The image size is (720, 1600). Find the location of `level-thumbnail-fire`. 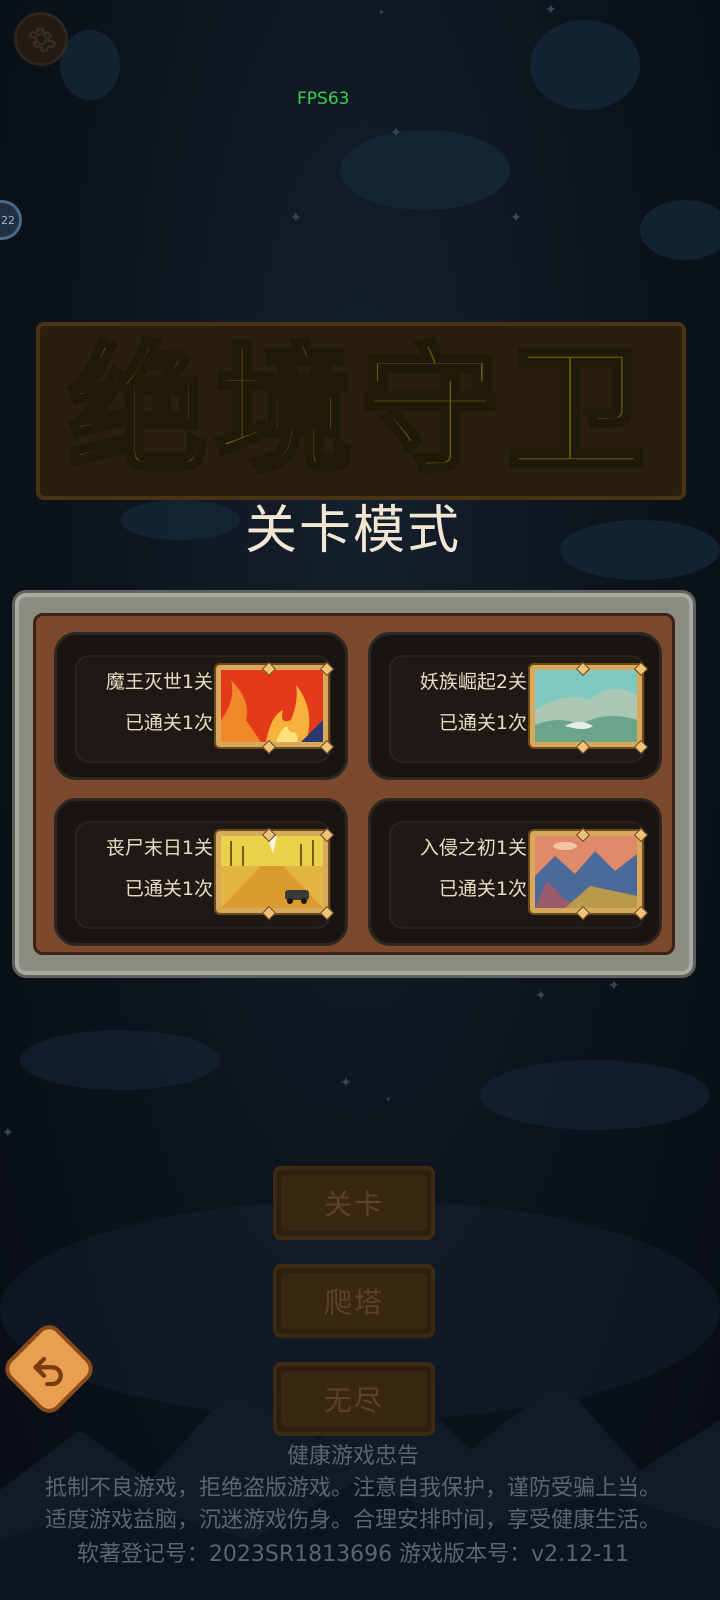

level-thumbnail-fire is located at coordinates (272, 706).